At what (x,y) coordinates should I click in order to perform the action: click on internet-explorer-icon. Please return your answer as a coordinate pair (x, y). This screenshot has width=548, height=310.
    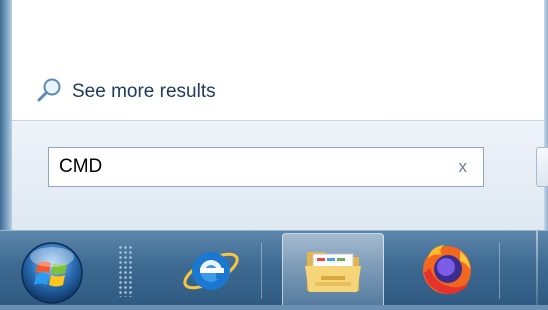
    Looking at the image, I should click on (211, 271).